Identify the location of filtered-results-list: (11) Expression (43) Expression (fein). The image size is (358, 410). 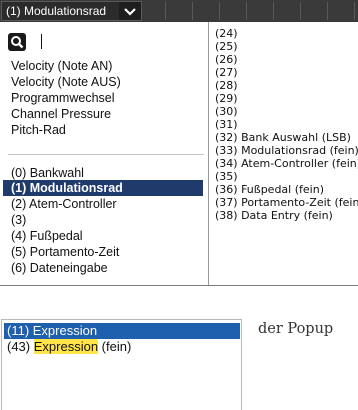
(121, 364).